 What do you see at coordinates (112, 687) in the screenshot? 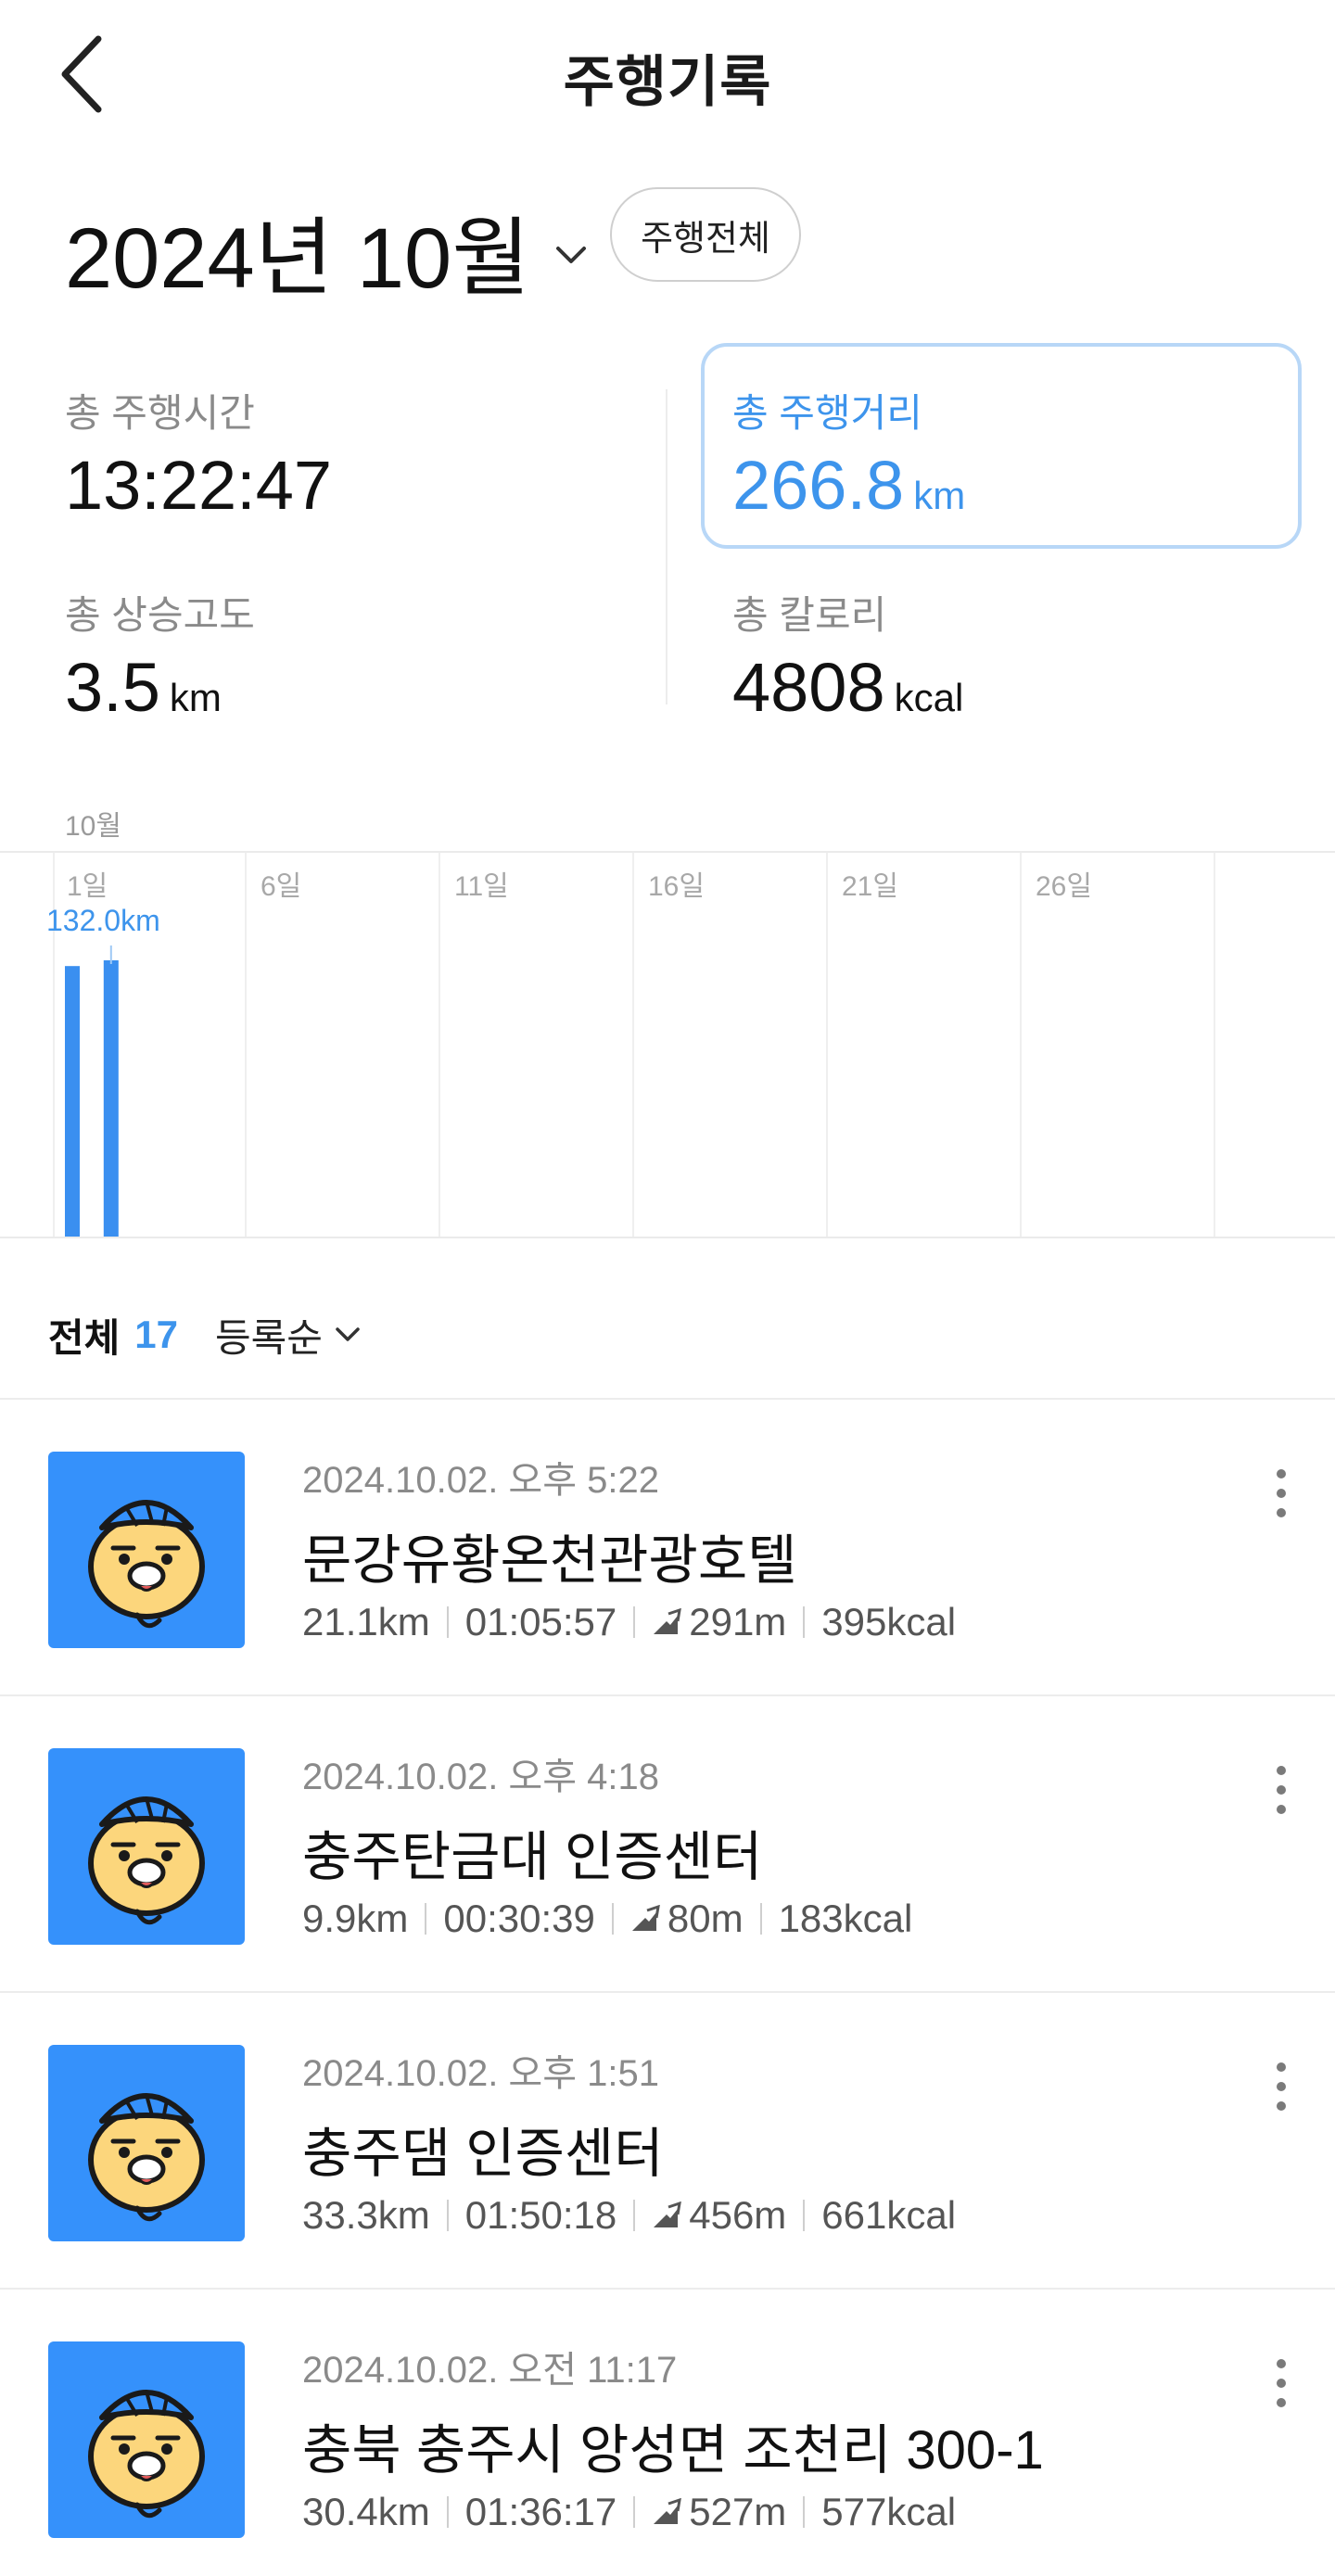
I see `stat-number: 3.5` at bounding box center [112, 687].